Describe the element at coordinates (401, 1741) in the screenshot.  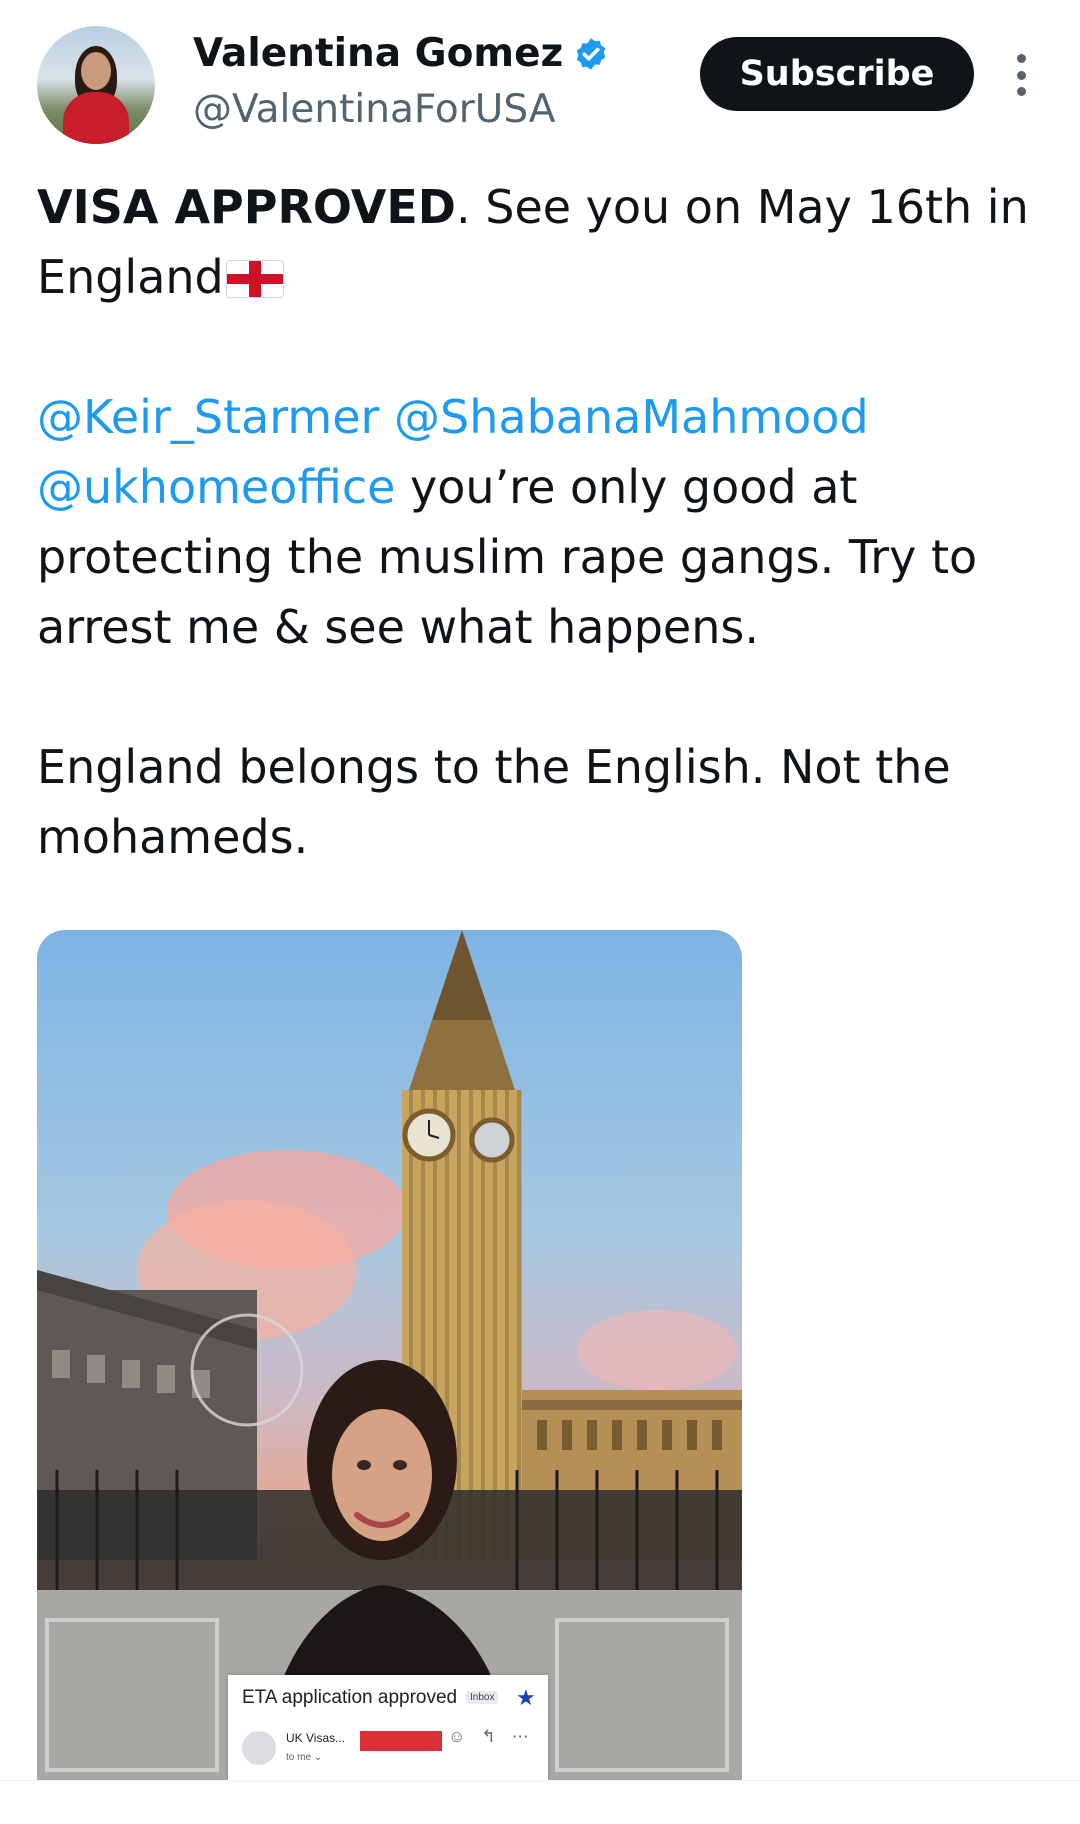
I see `redaction-bar` at that location.